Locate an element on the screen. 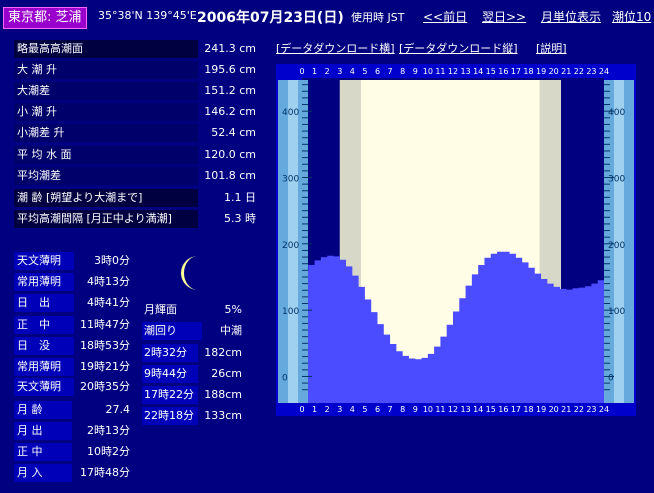  tide-type-row: 潮回り 中潮 is located at coordinates (192, 331).